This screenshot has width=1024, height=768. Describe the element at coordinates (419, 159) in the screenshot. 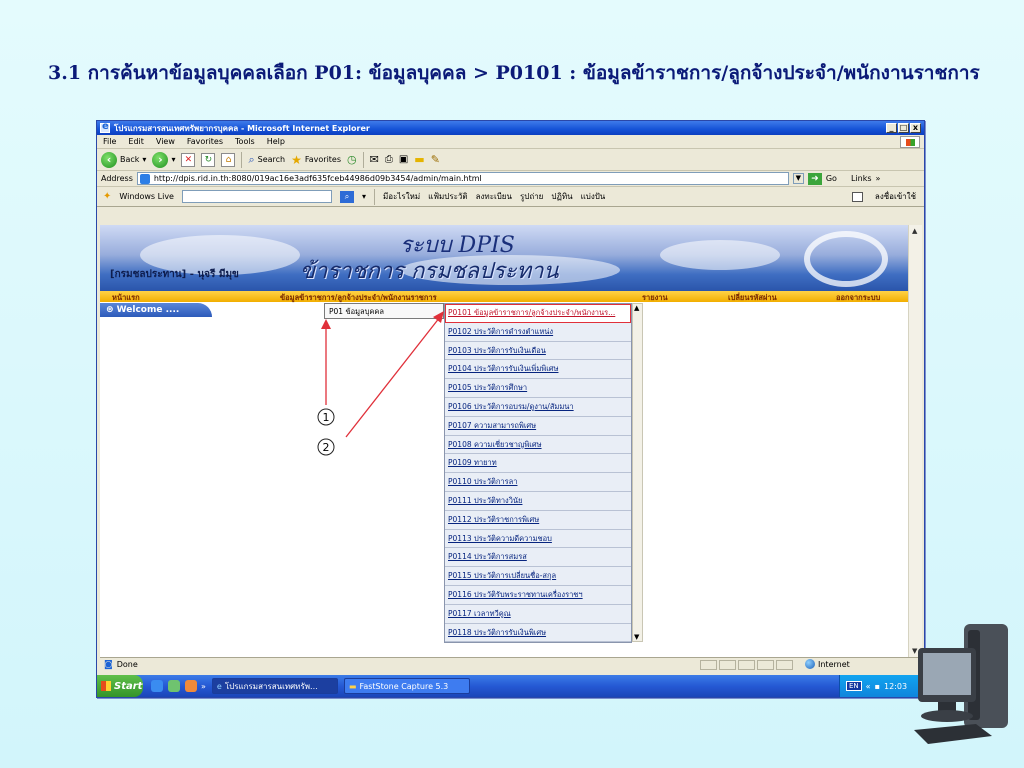

I see `folder-icon: ▬` at that location.